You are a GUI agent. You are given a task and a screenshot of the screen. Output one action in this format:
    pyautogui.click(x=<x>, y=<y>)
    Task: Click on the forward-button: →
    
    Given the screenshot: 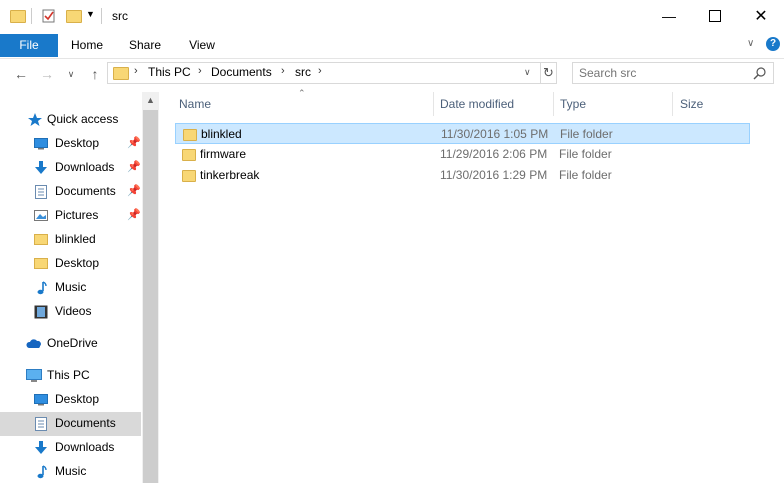 What is the action you would take?
    pyautogui.click(x=47, y=74)
    